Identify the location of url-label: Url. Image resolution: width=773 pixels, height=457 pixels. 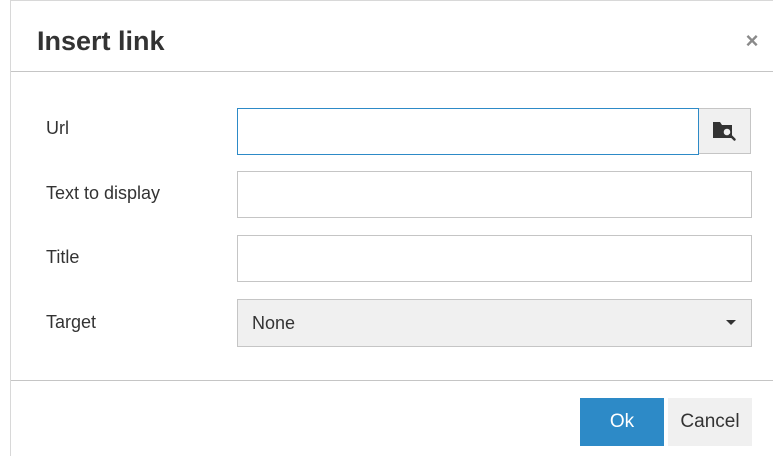
(57, 128).